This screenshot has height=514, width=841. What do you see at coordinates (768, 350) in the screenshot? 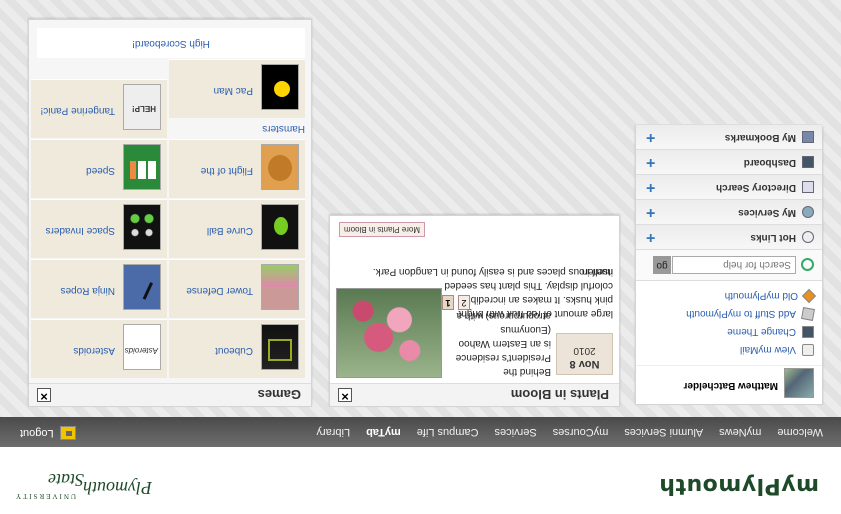
I see `view-mymail-label: View myMail` at bounding box center [768, 350].